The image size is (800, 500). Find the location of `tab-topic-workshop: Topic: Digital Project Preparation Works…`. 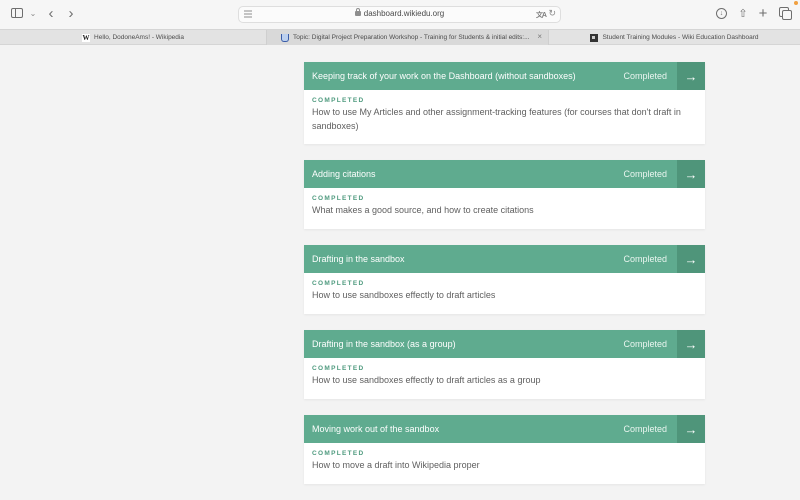

tab-topic-workshop: Topic: Digital Project Preparation Works… is located at coordinates (407, 37).